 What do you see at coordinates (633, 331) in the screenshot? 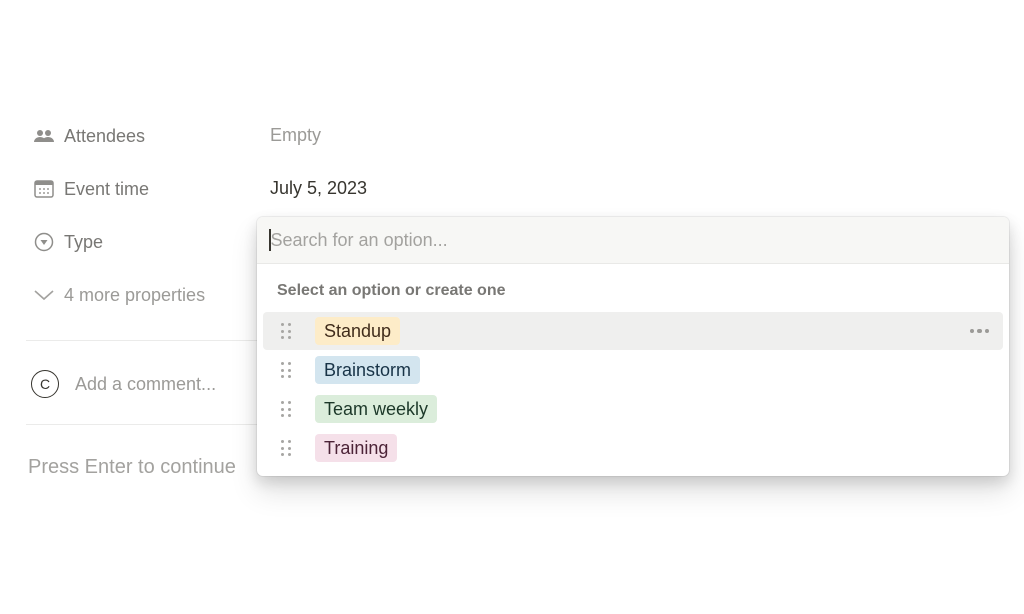
I see `option-standup: Standup` at bounding box center [633, 331].